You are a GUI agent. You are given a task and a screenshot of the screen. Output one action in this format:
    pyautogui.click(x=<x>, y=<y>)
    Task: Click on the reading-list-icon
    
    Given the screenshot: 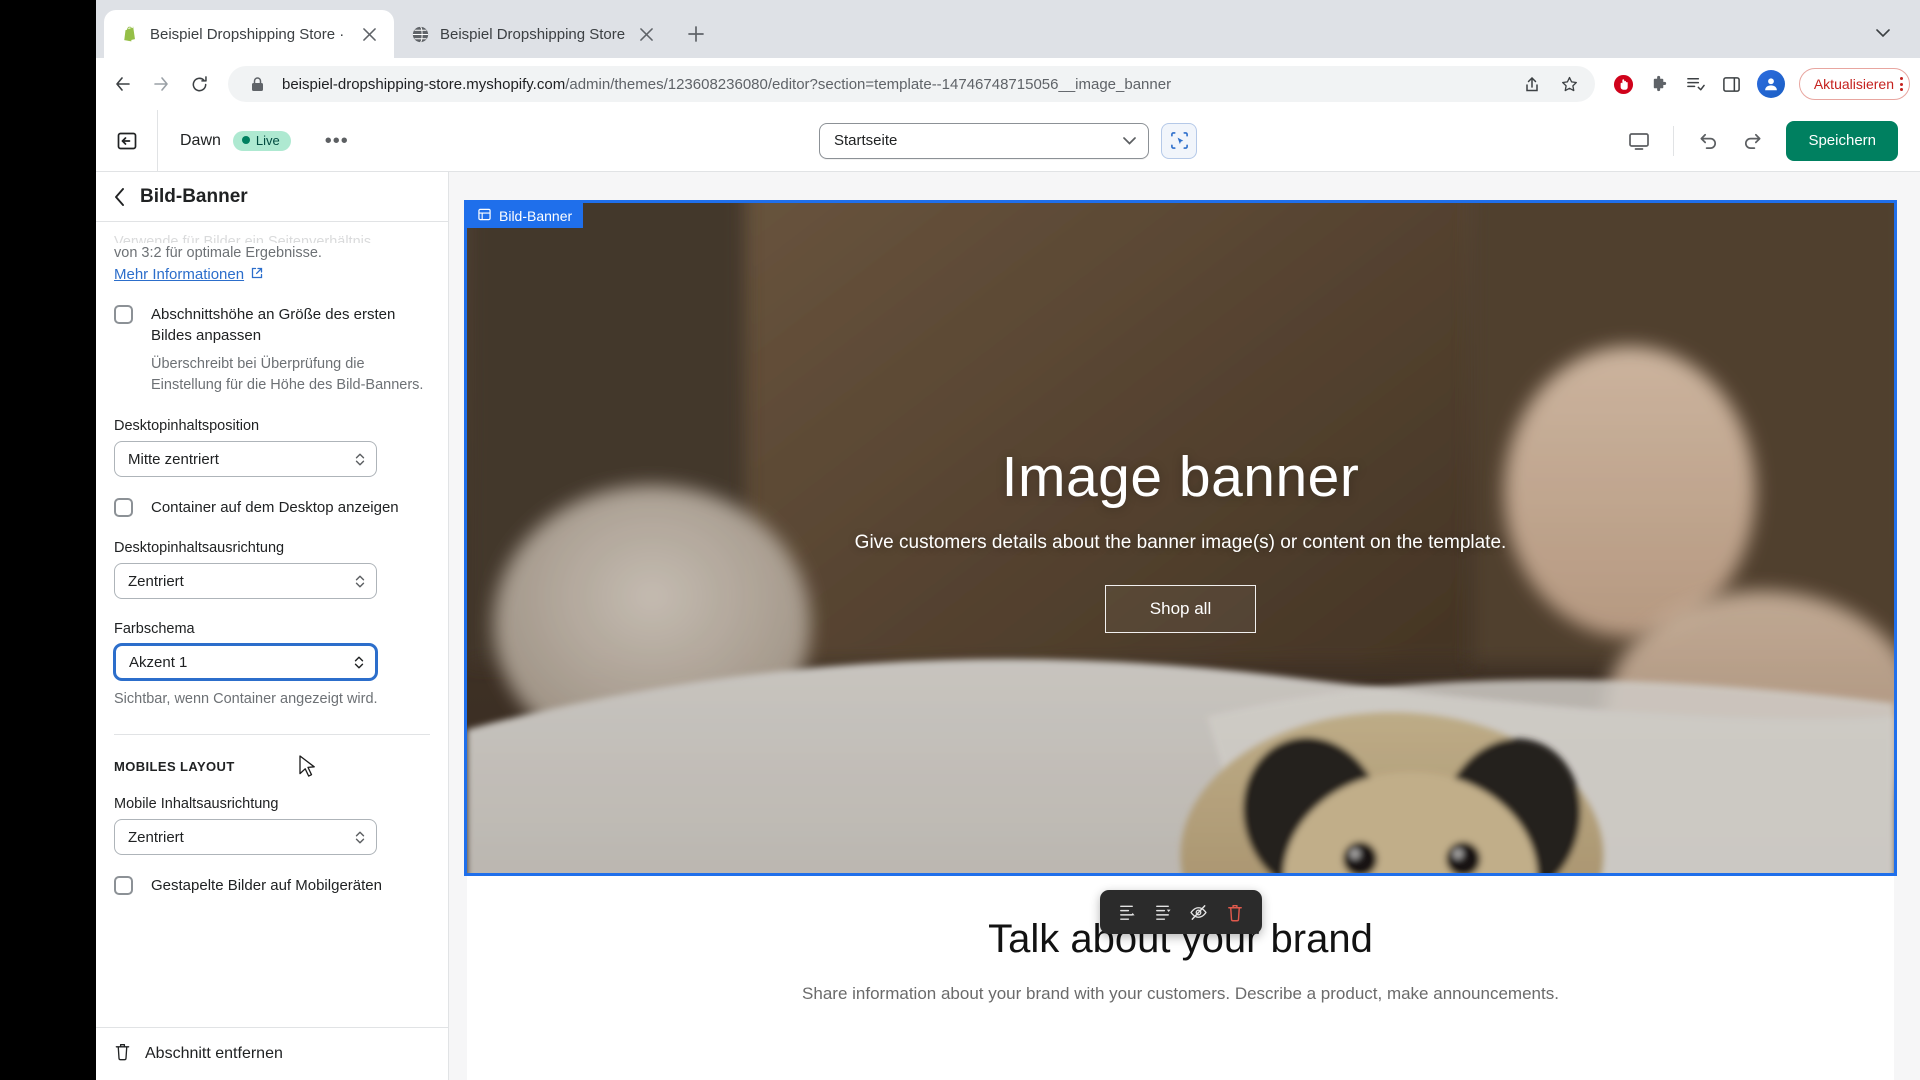 What is the action you would take?
    pyautogui.click(x=1696, y=84)
    